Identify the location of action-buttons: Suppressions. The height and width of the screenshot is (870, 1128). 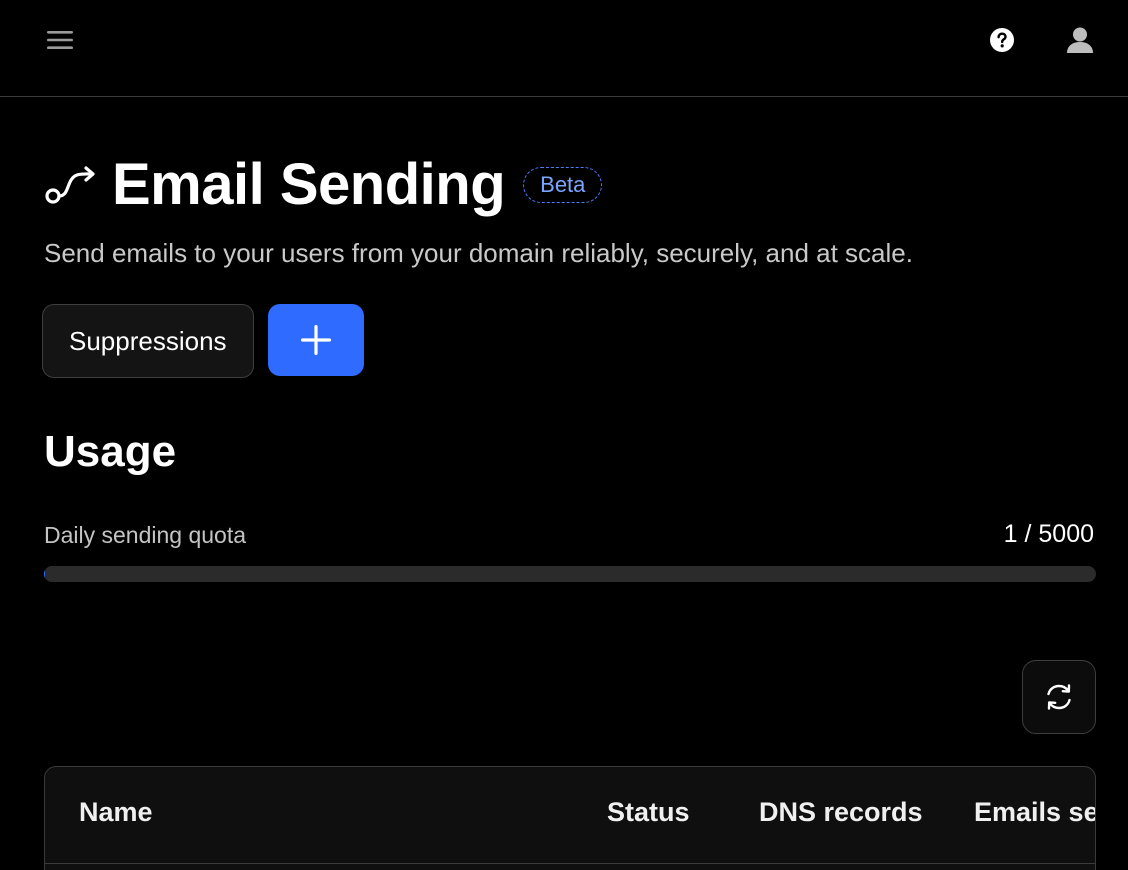
(203, 341).